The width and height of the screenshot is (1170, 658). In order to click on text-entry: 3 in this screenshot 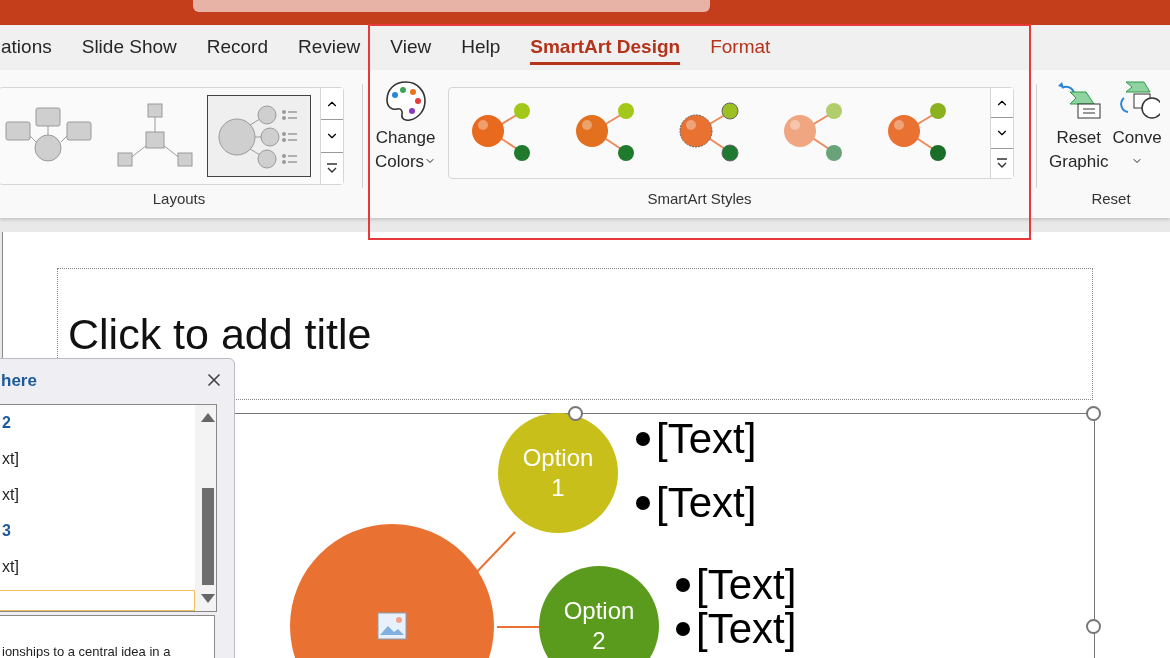, I will do `click(99, 531)`.